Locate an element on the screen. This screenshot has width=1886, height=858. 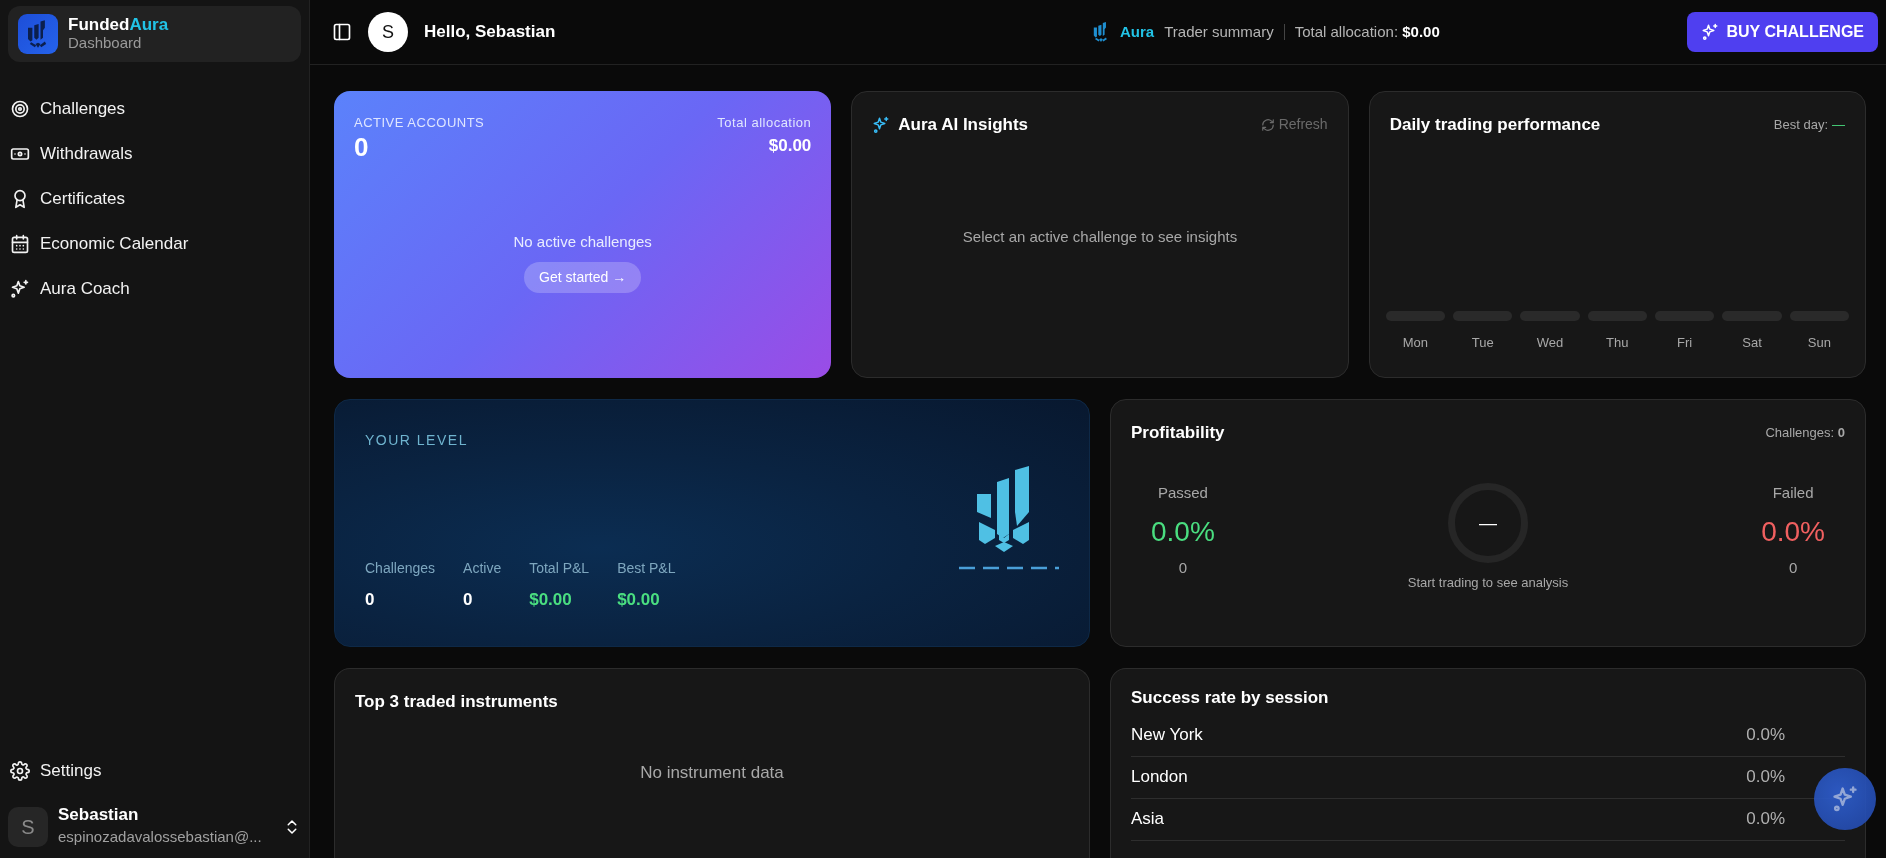
session-name: Asia is located at coordinates (1148, 819).